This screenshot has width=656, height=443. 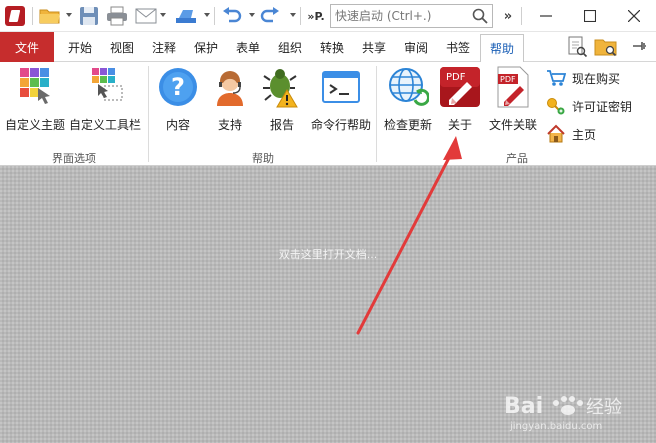 I want to click on group-label-interface: 界面选项, so click(x=74, y=158).